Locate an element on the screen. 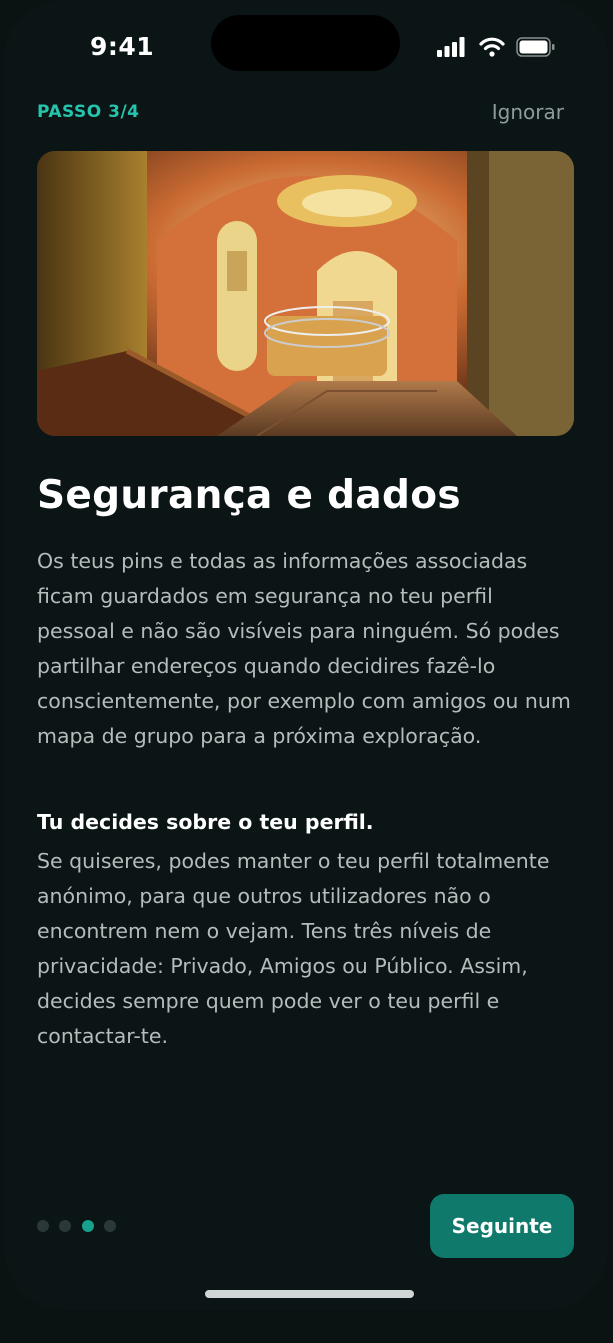  page-dot-3-active is located at coordinates (88, 1226).